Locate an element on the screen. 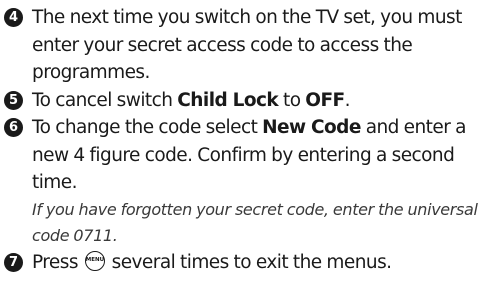 The height and width of the screenshot is (296, 490). menu-key-icon: MENU is located at coordinates (94, 260).